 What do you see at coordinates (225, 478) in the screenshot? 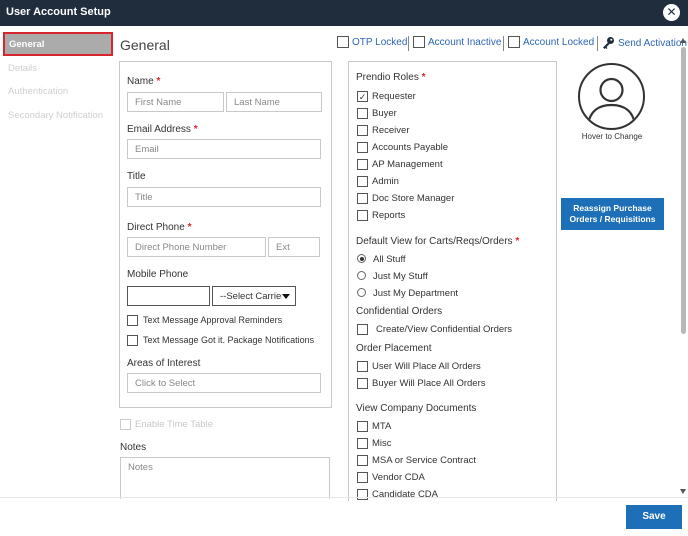
I see `notes-textarea: Notes` at bounding box center [225, 478].